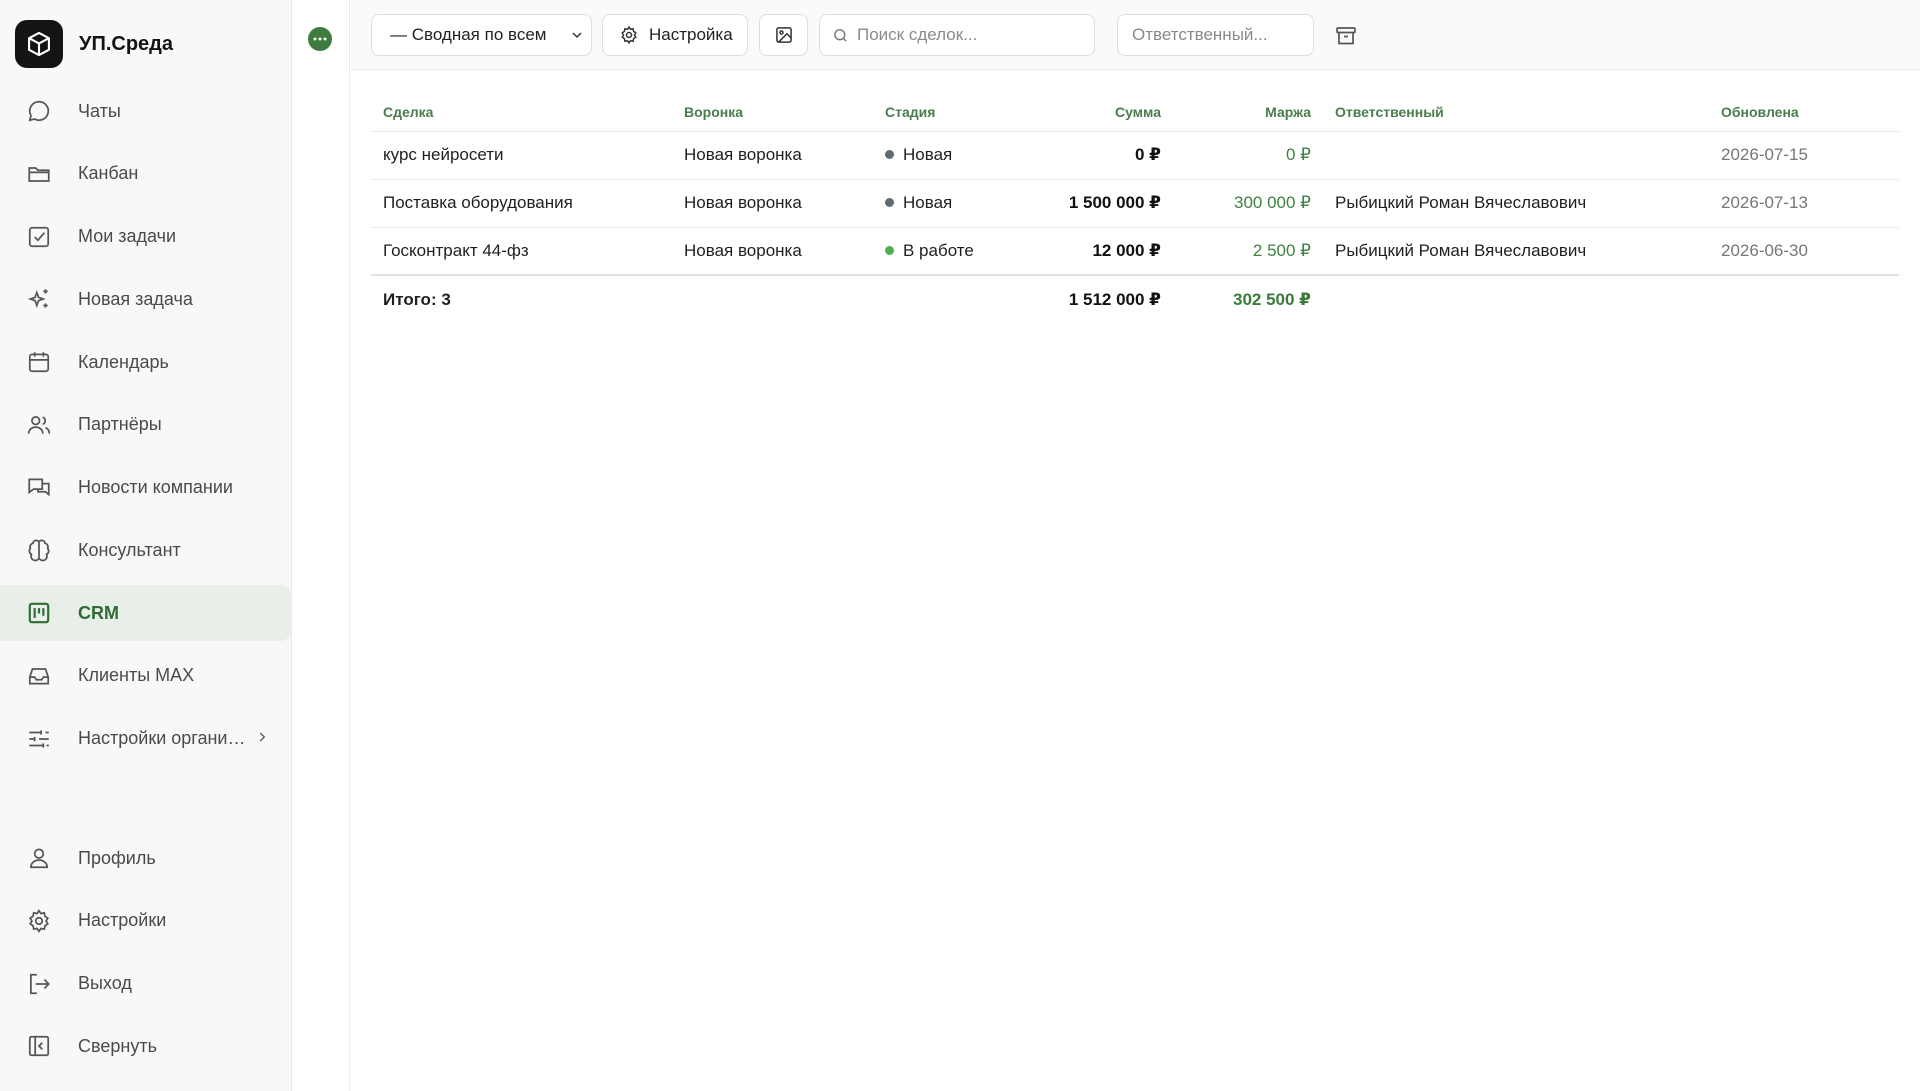 The width and height of the screenshot is (1920, 1091). I want to click on deal-stage: Новая, so click(948, 203).